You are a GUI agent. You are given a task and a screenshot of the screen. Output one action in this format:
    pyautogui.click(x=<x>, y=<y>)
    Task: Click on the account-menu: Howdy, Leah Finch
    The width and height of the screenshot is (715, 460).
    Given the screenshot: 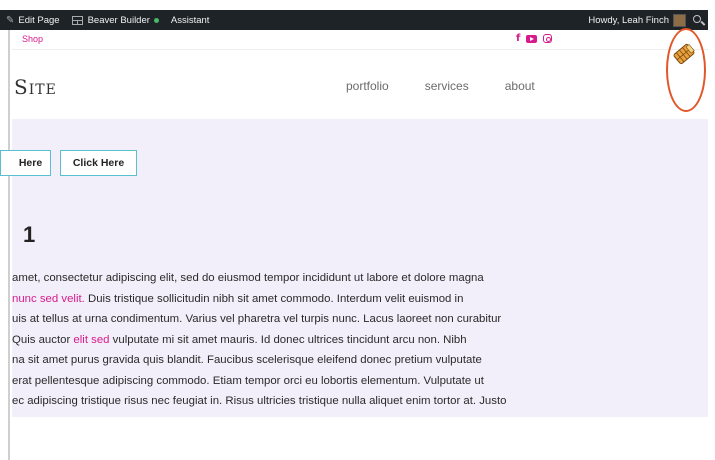 What is the action you would take?
    pyautogui.click(x=634, y=20)
    